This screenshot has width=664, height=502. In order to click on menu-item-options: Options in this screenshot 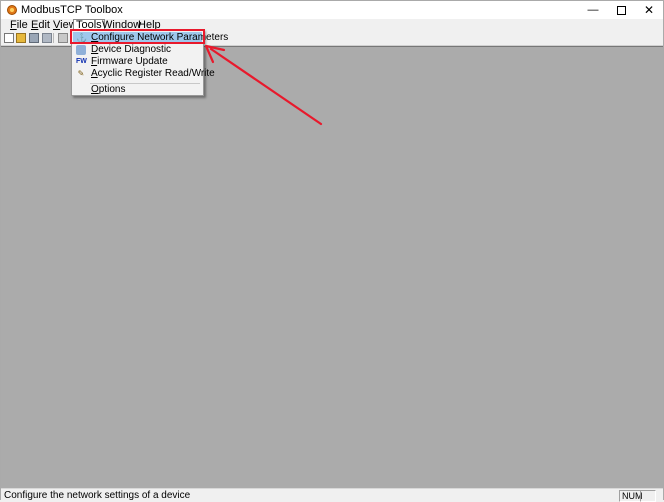, I will do `click(137, 90)`.